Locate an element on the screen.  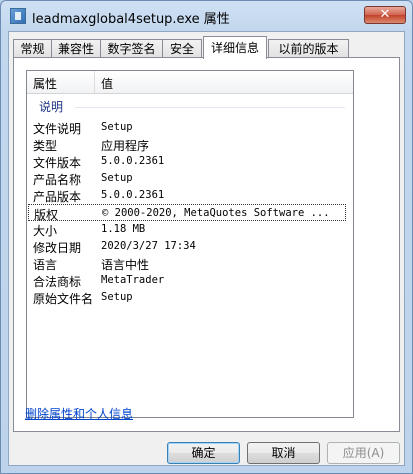
tab-previous-versions: 以前的版本 is located at coordinates (308, 48).